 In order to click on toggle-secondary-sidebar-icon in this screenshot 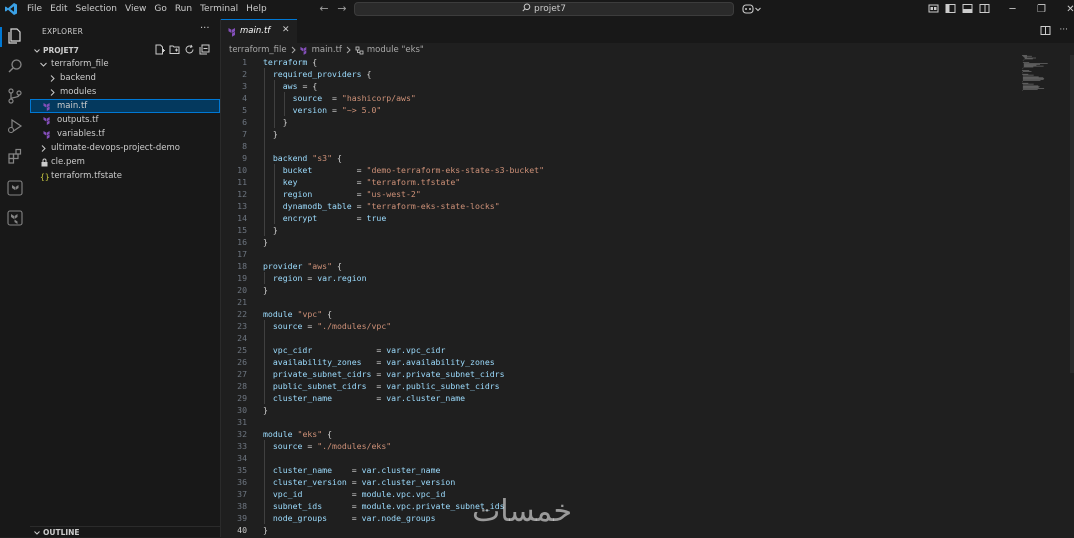, I will do `click(984, 8)`.